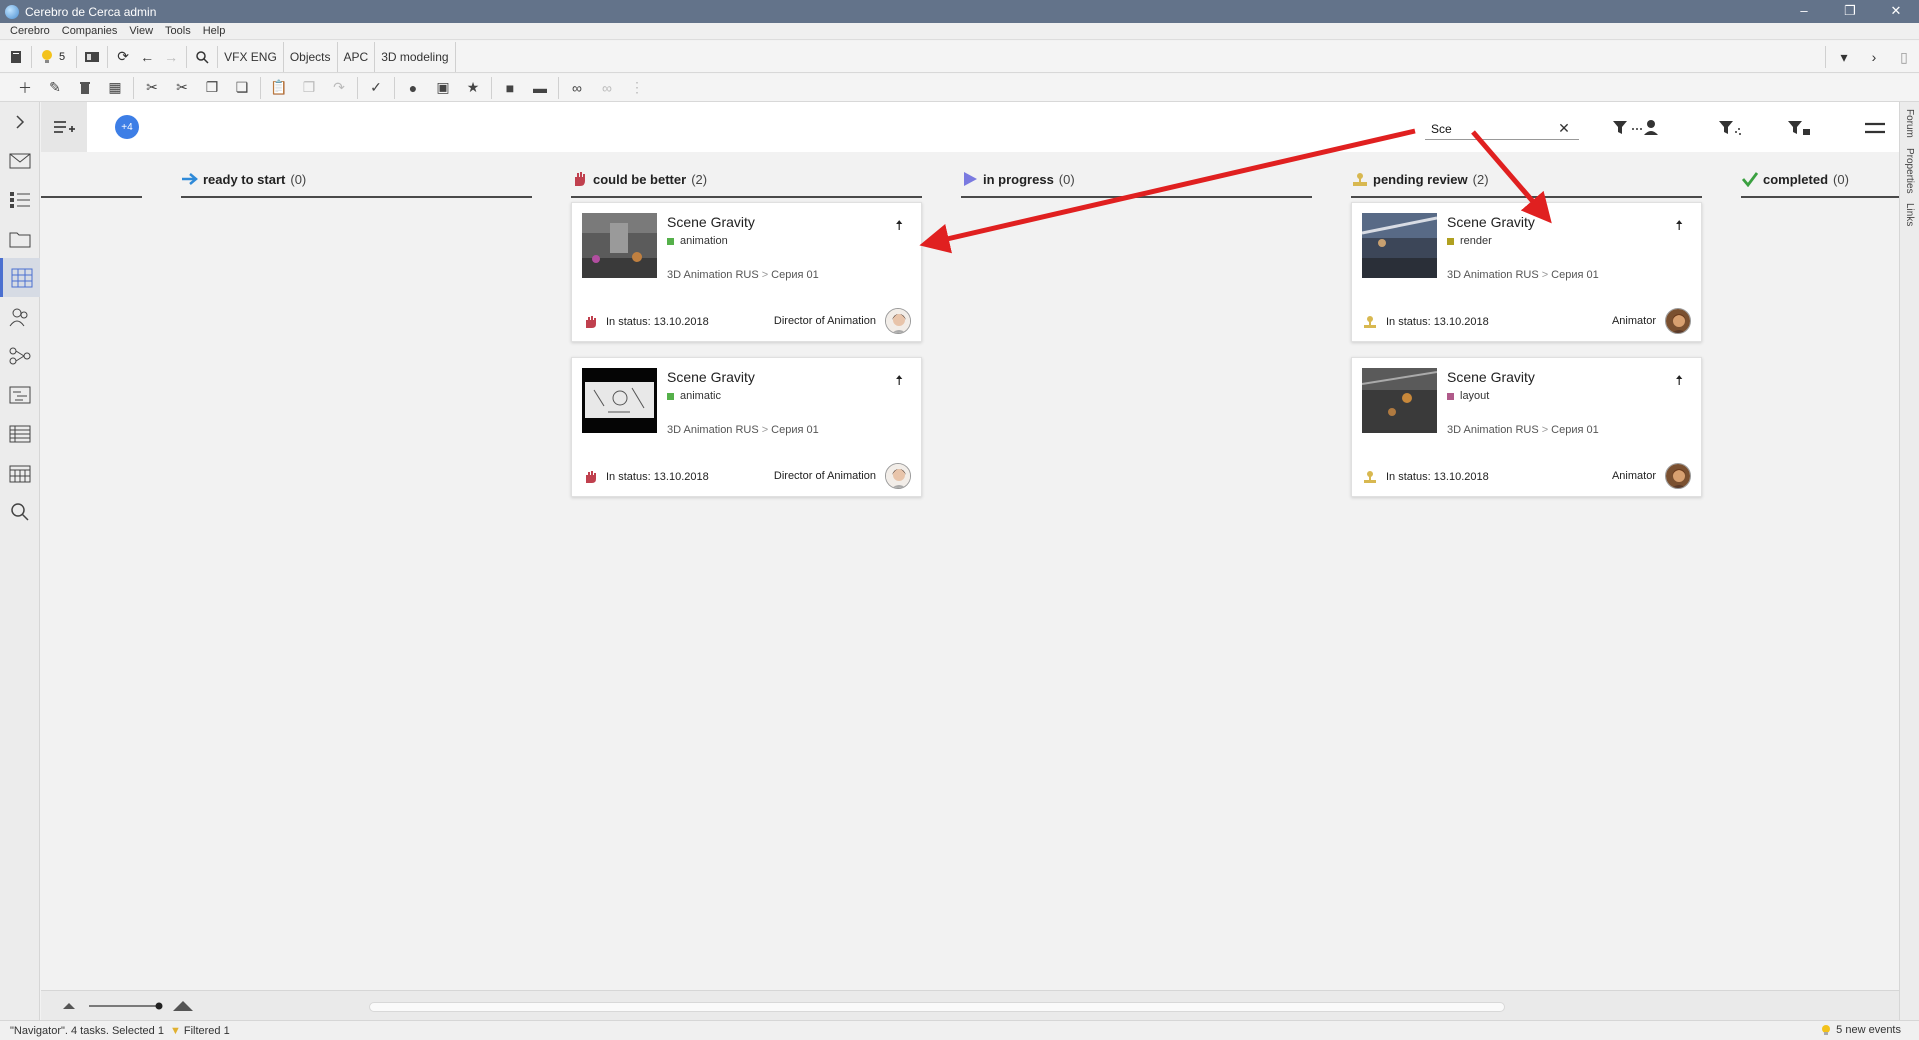 This screenshot has width=1919, height=1040. Describe the element at coordinates (20, 394) in the screenshot. I see `gantt-icon` at that location.